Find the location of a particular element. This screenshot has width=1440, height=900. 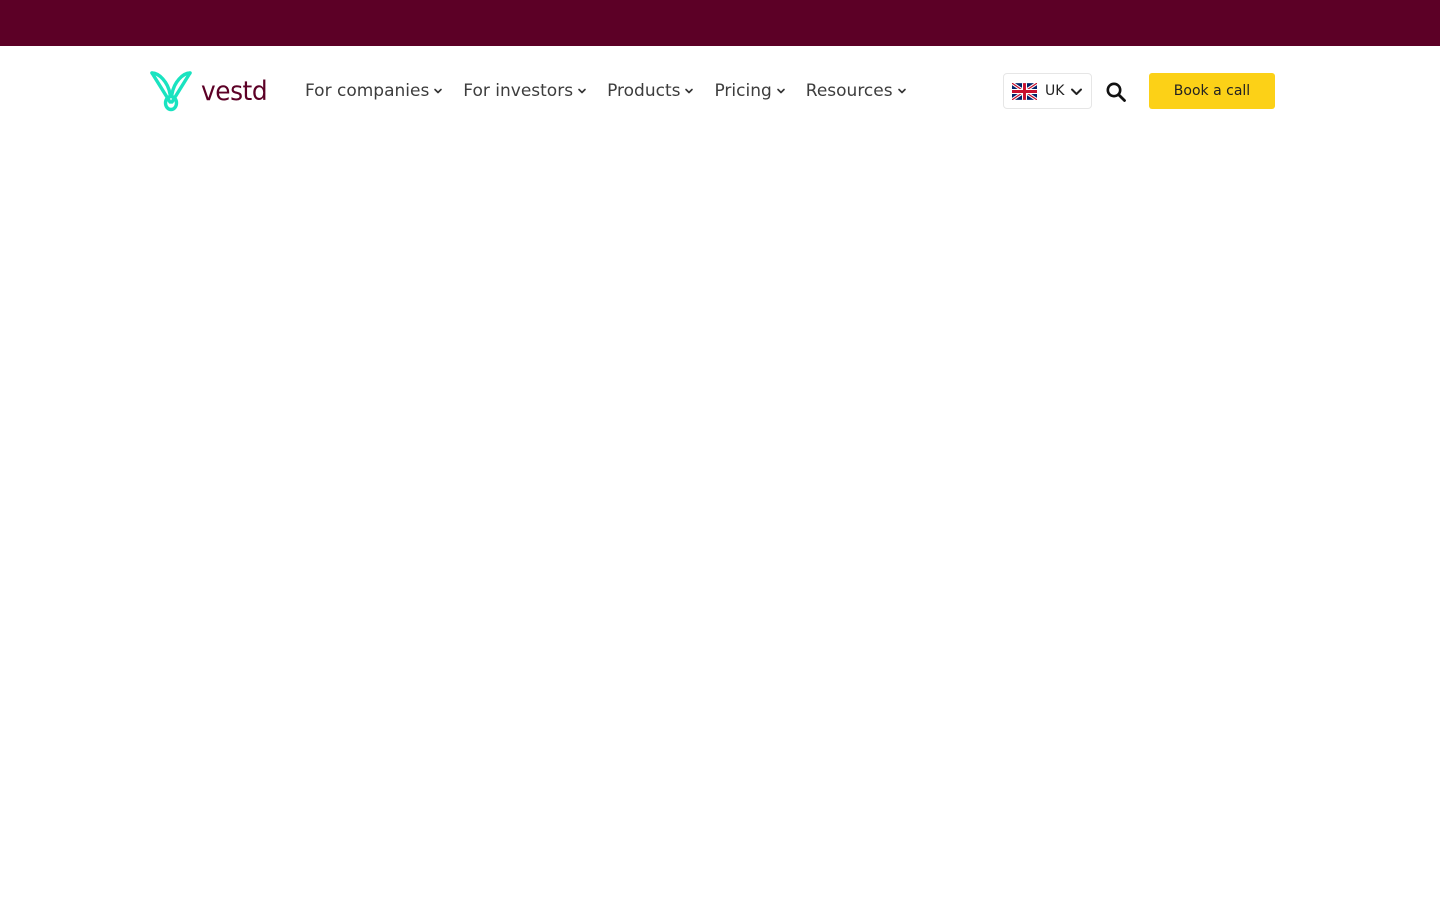

nav-item-for-investors: For investors is located at coordinates (525, 91).